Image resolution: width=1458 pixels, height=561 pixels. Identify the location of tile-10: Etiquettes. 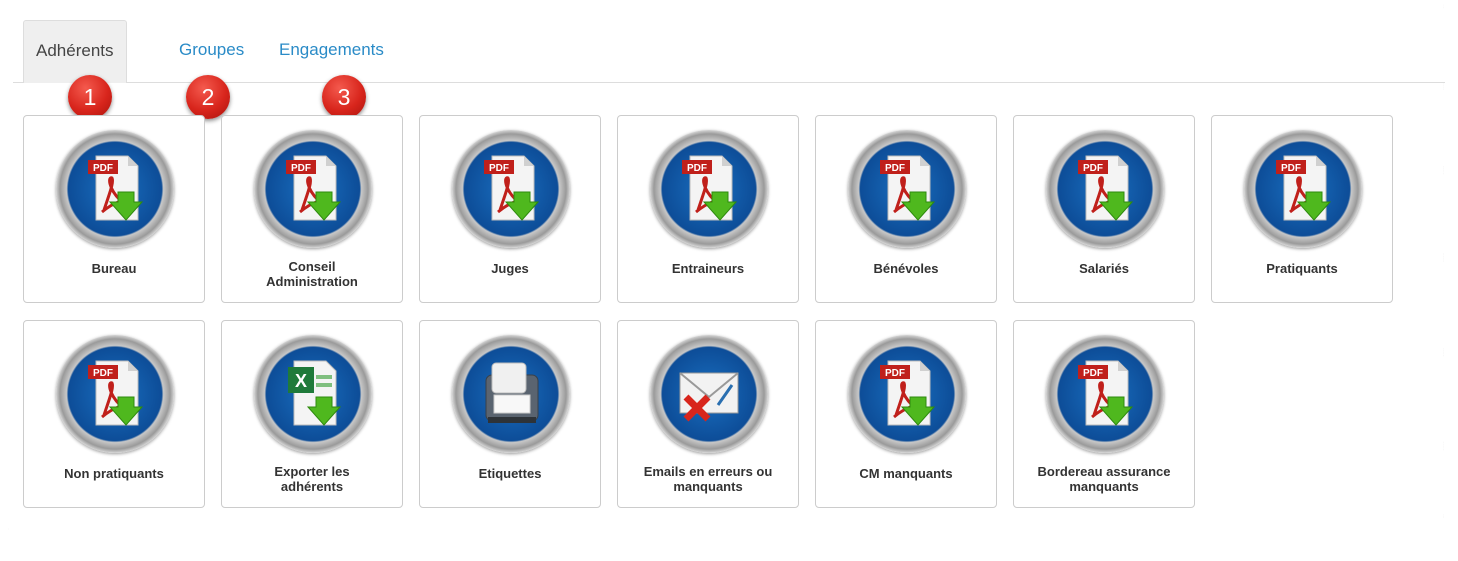
(510, 414).